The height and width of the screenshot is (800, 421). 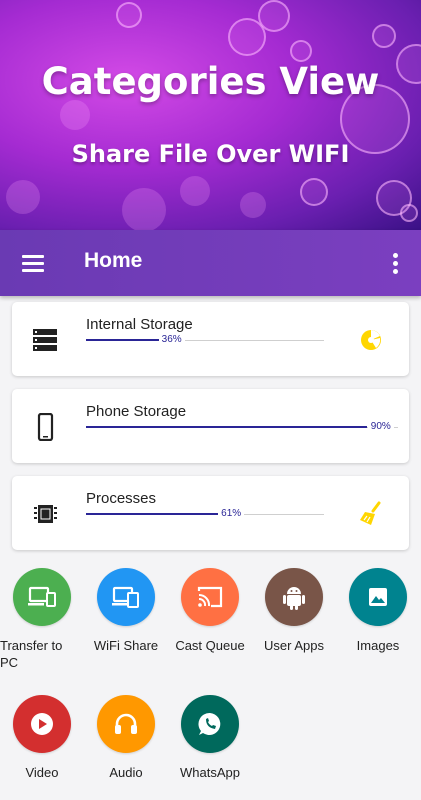 I want to click on storage-card-phone: Phone Storage 90%, so click(x=210, y=426).